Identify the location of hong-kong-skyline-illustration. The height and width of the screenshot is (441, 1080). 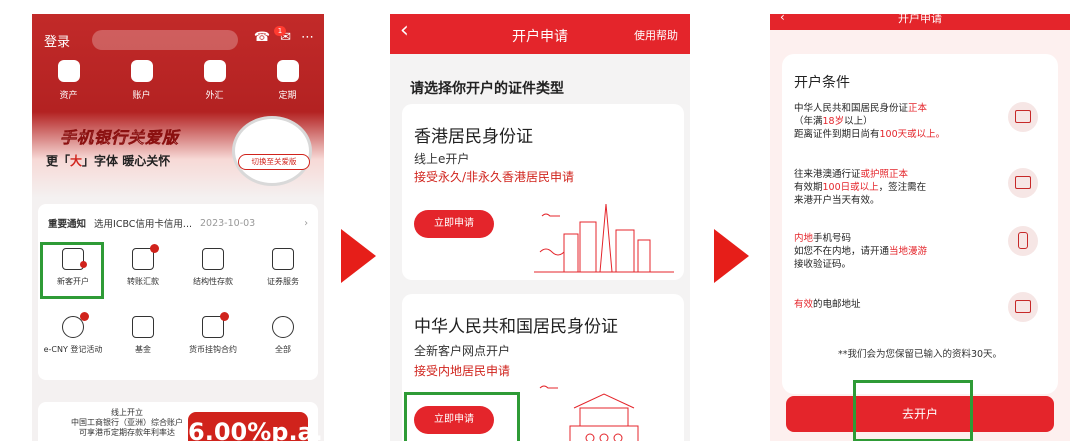
(604, 238).